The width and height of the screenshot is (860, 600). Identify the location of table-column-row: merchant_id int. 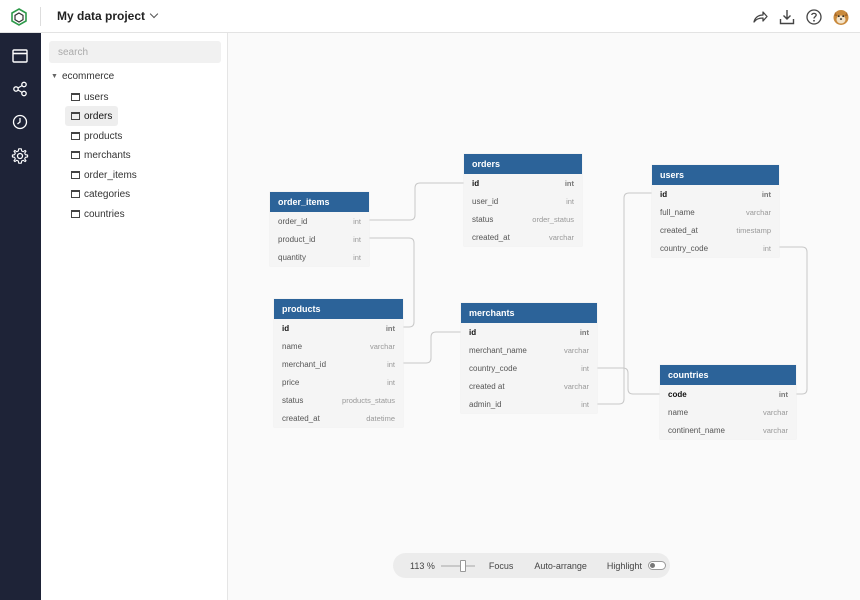
(338, 364).